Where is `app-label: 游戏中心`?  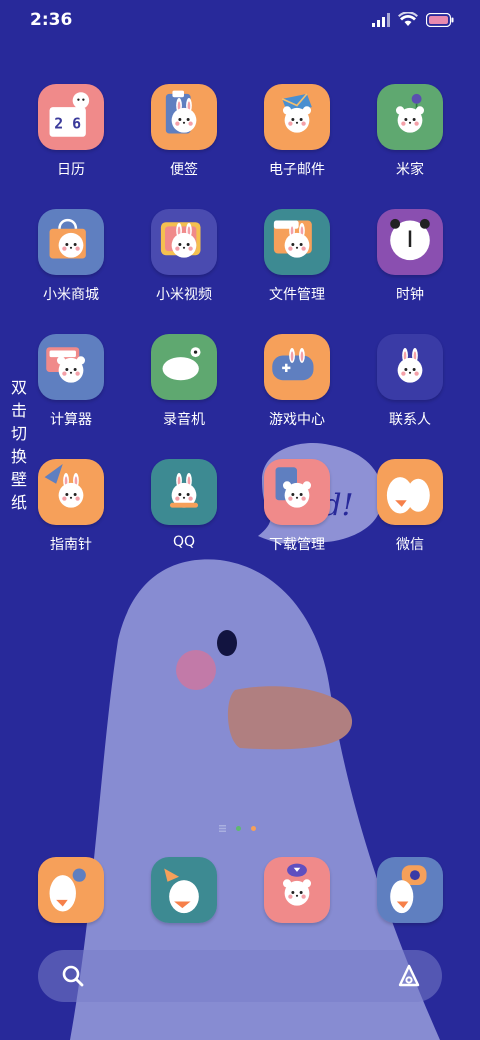 app-label: 游戏中心 is located at coordinates (297, 420).